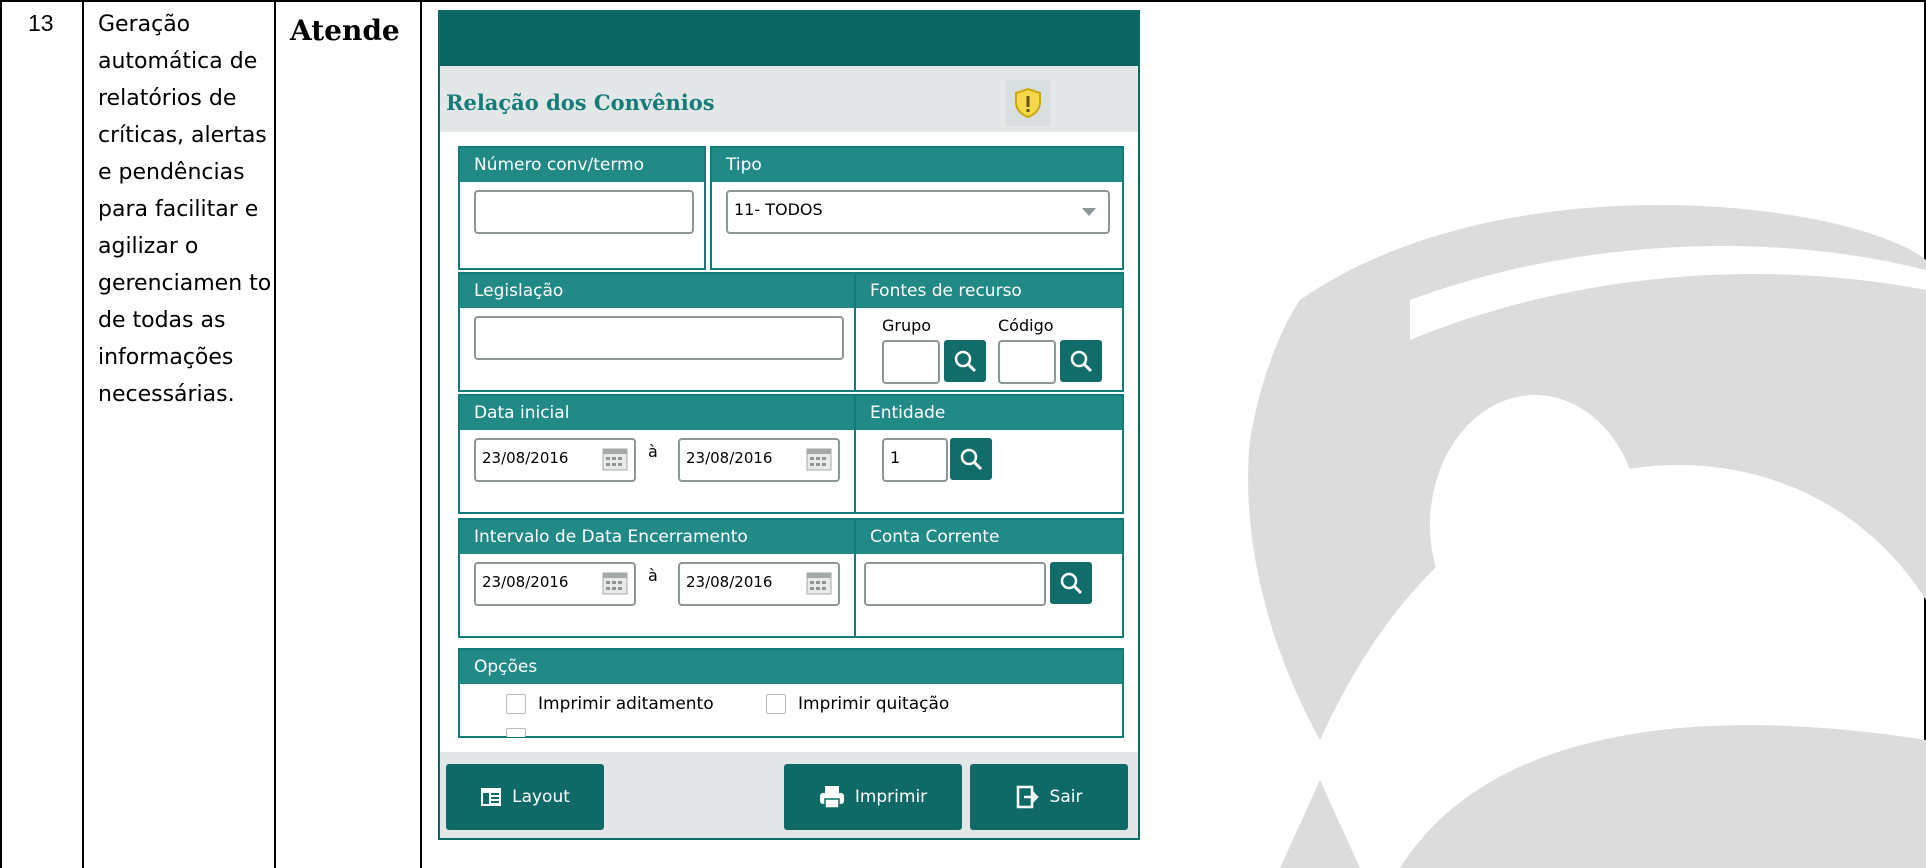  I want to click on imprimir-quitacao-label: Imprimir quitação, so click(874, 704).